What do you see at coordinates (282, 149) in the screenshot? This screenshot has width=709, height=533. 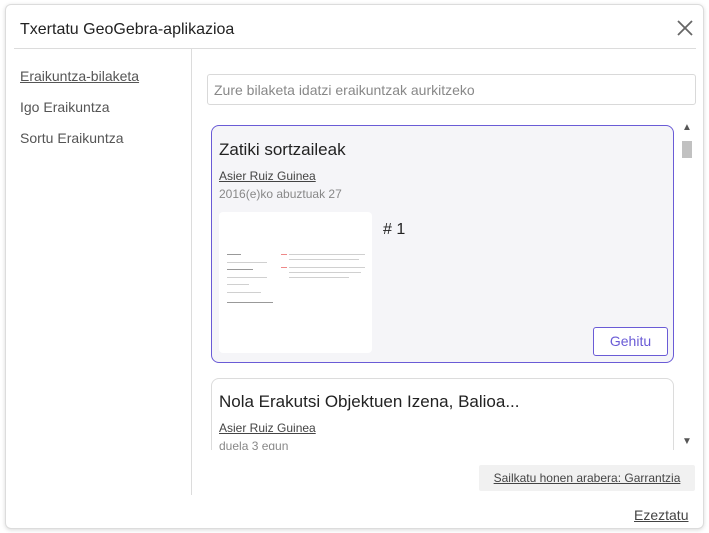 I see `card-title: Zatiki sortzaileak` at bounding box center [282, 149].